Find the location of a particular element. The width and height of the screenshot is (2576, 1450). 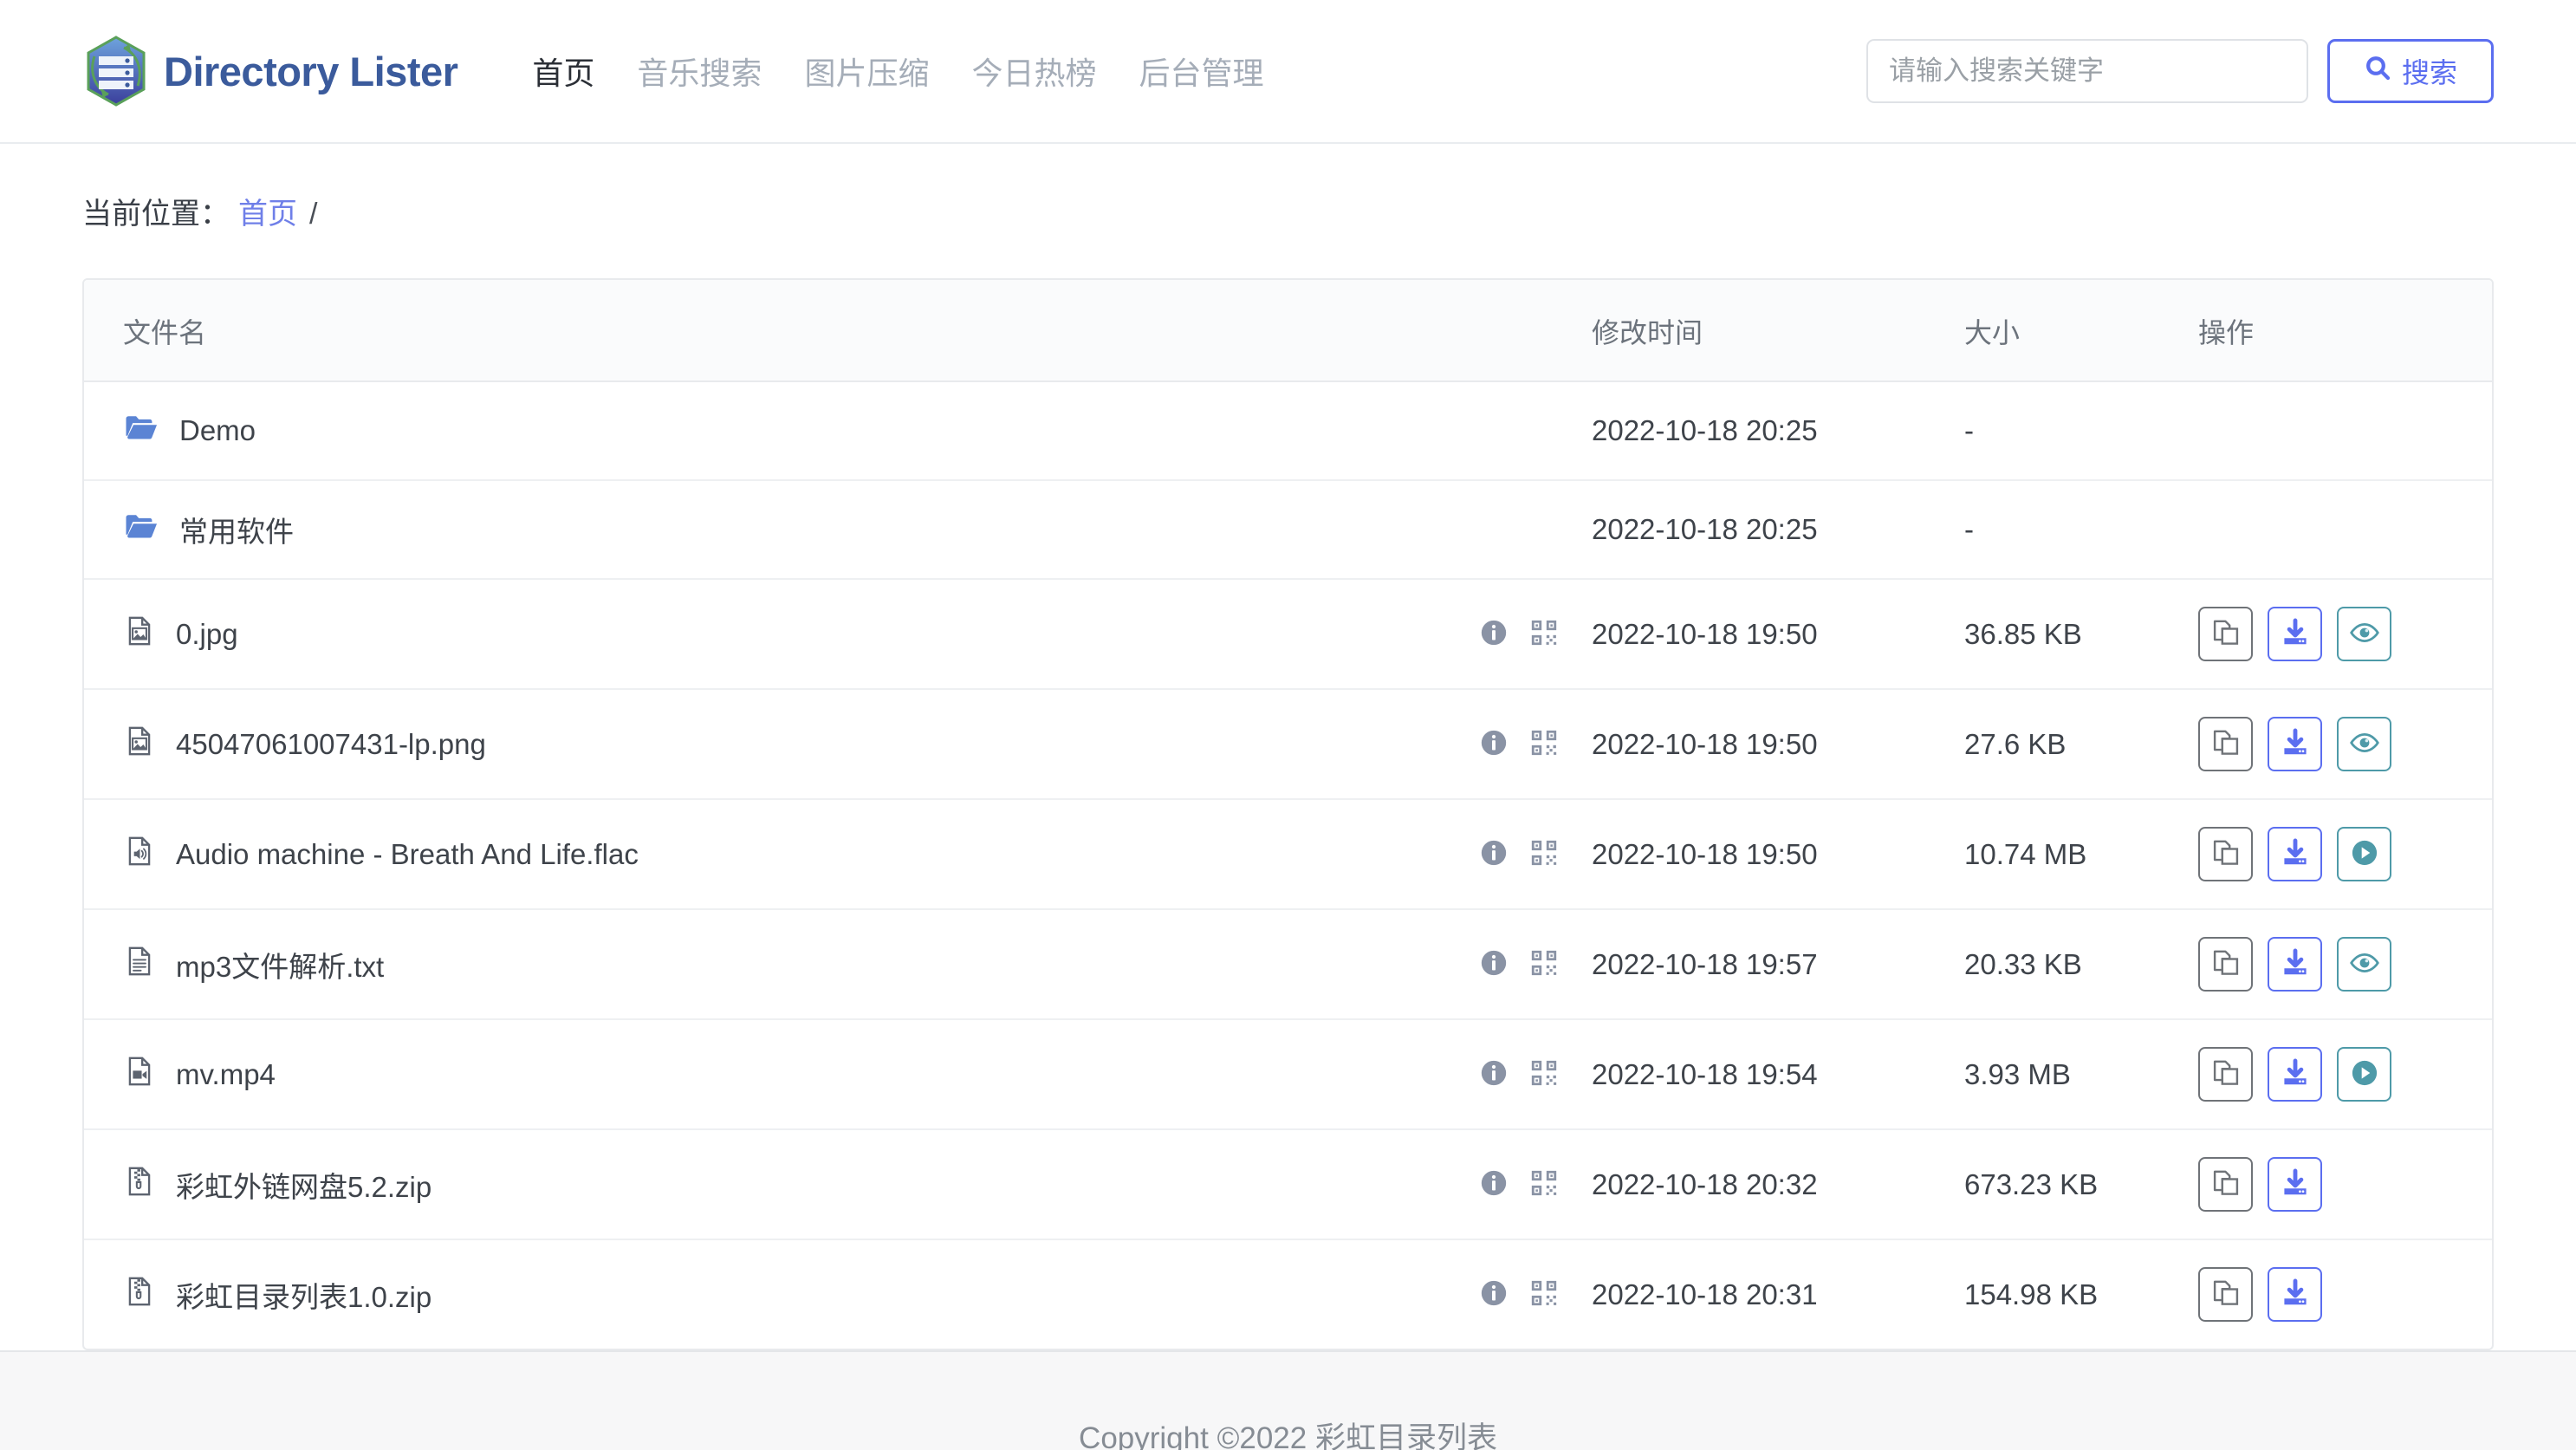

nav-item-home: 首页 is located at coordinates (563, 71).